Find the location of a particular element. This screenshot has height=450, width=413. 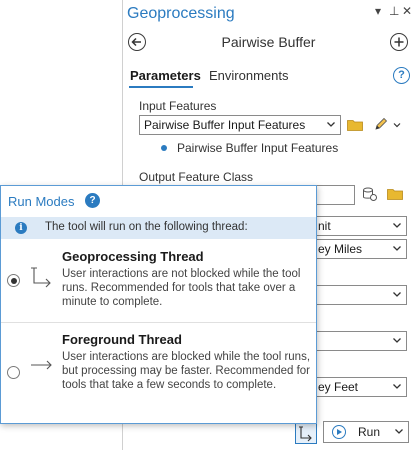

radio-foreground-thread is located at coordinates (13, 372).